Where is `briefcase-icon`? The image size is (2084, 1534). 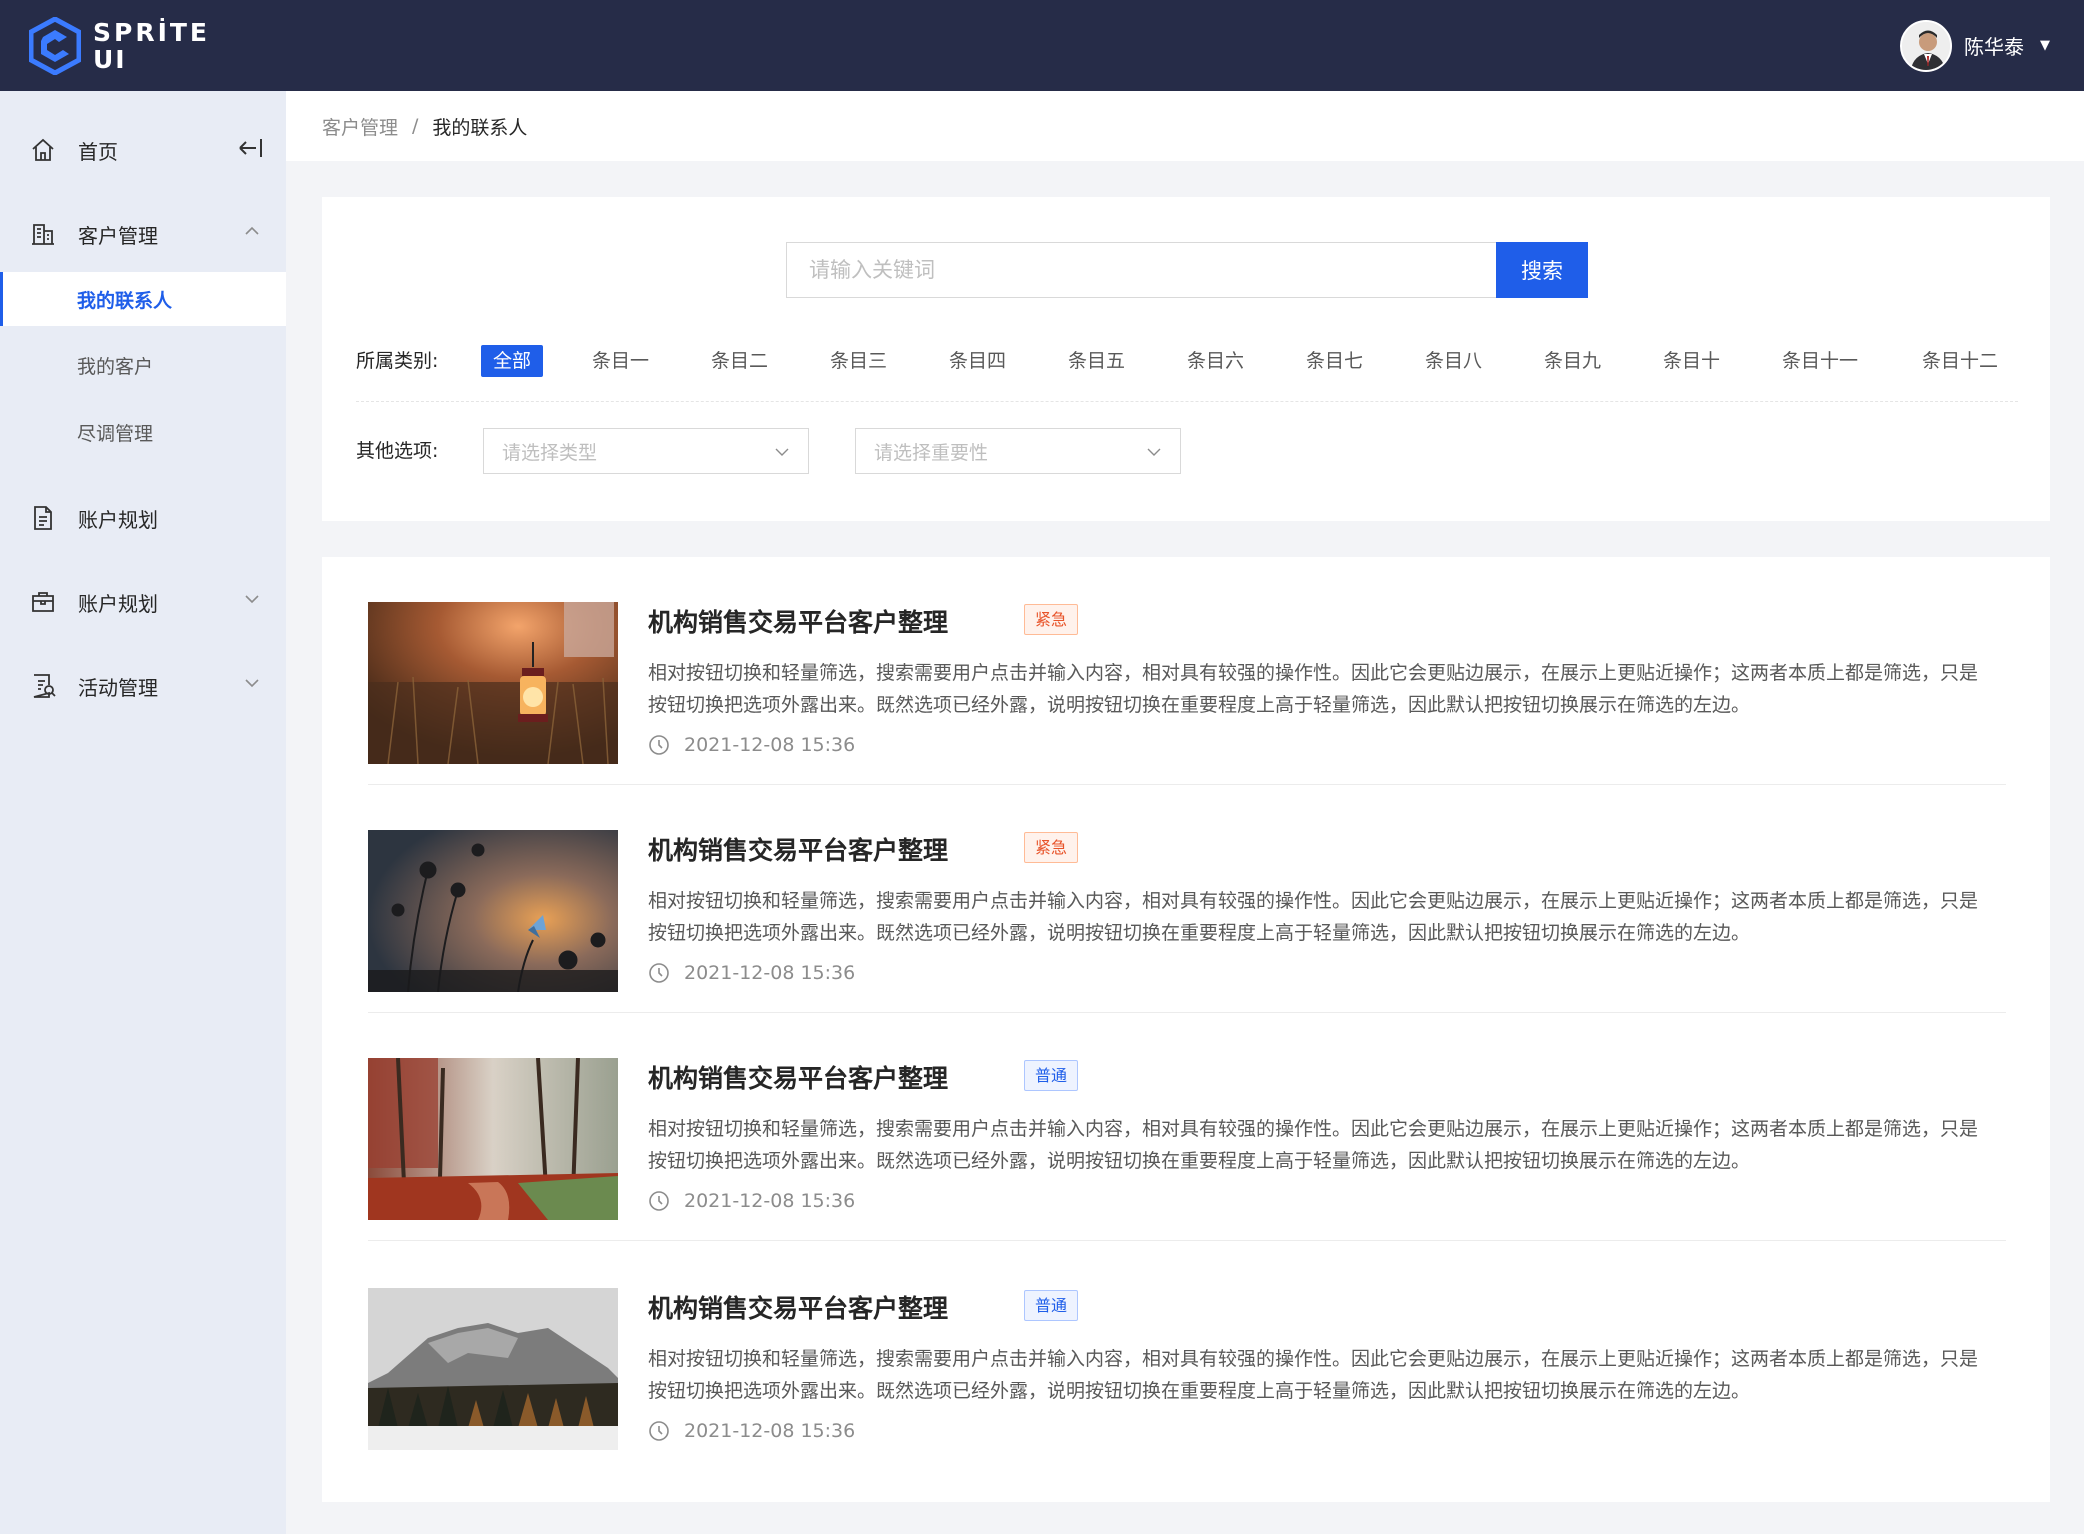
briefcase-icon is located at coordinates (43, 602).